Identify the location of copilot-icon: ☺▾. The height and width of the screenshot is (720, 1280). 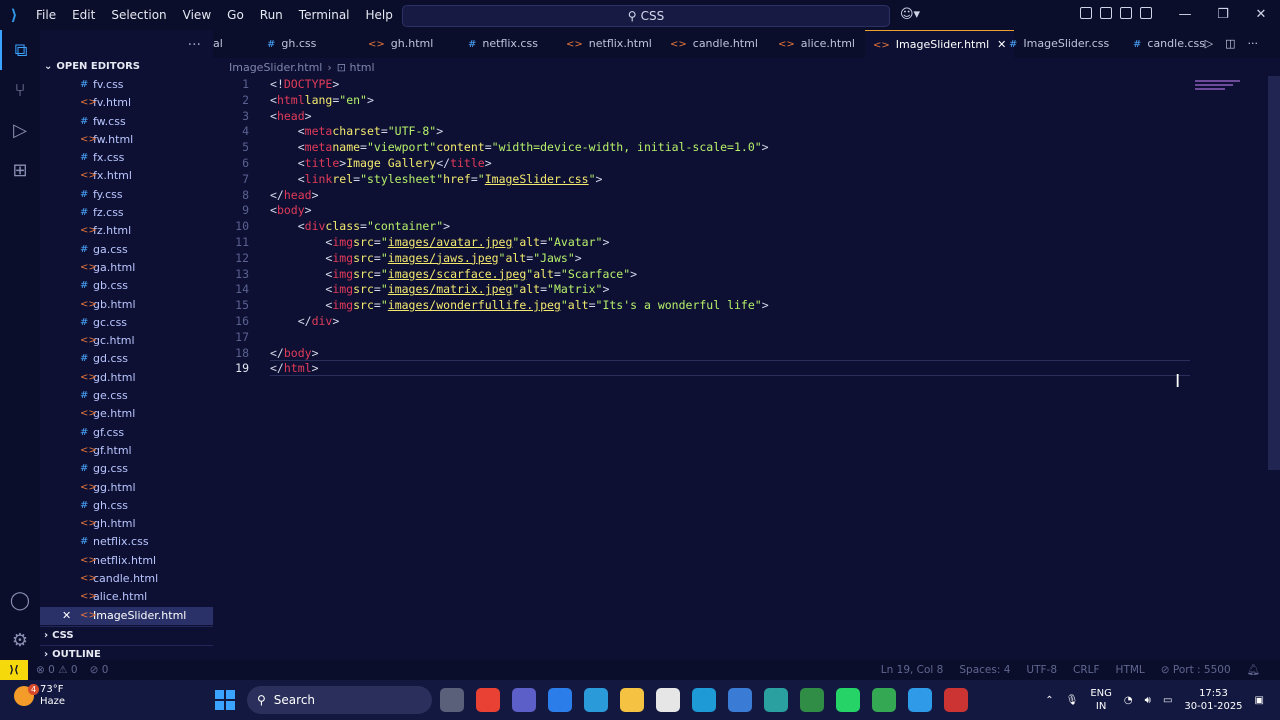
(910, 14).